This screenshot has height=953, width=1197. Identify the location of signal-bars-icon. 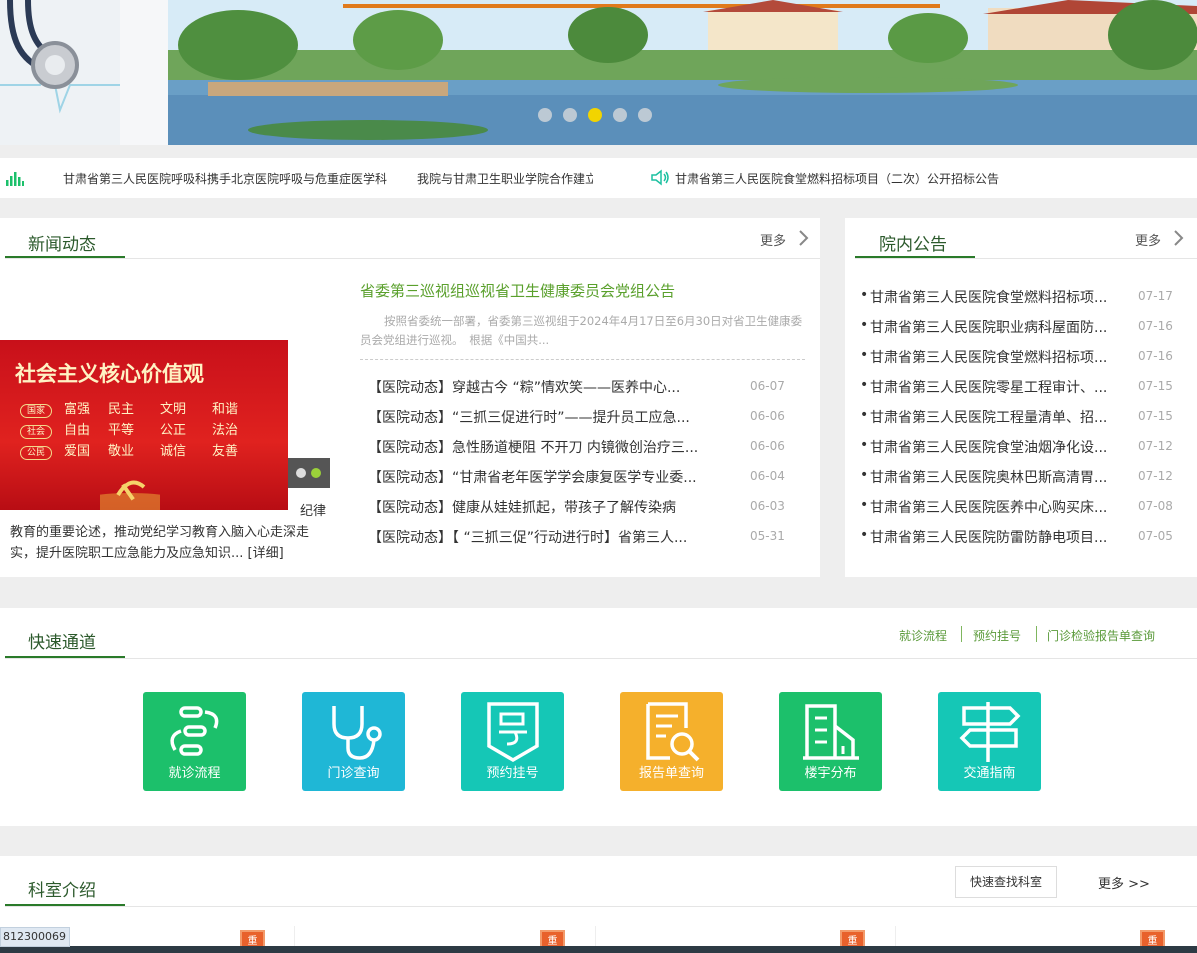
(15, 179).